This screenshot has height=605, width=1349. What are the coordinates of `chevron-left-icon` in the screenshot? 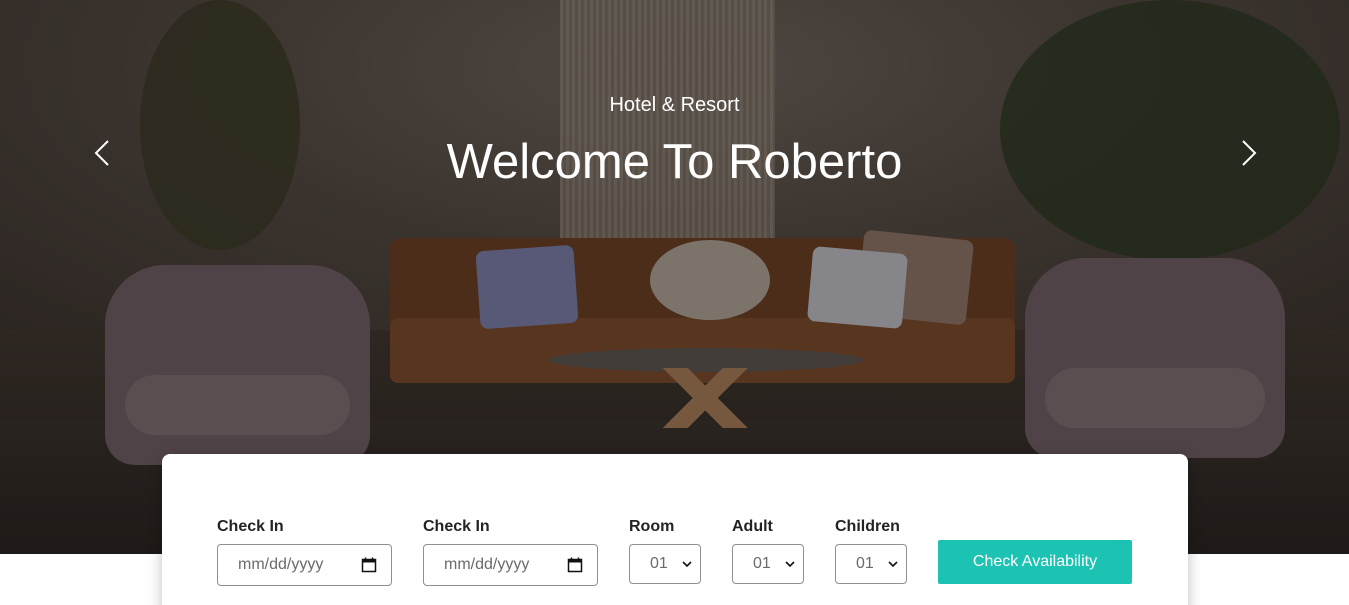 It's located at (101, 153).